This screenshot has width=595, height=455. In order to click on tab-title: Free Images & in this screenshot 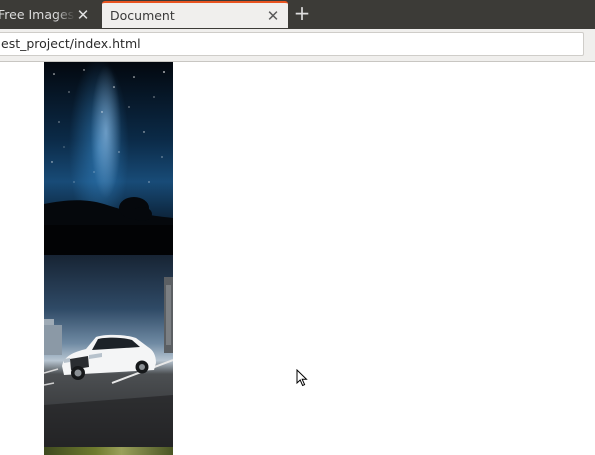, I will do `click(37, 14)`.